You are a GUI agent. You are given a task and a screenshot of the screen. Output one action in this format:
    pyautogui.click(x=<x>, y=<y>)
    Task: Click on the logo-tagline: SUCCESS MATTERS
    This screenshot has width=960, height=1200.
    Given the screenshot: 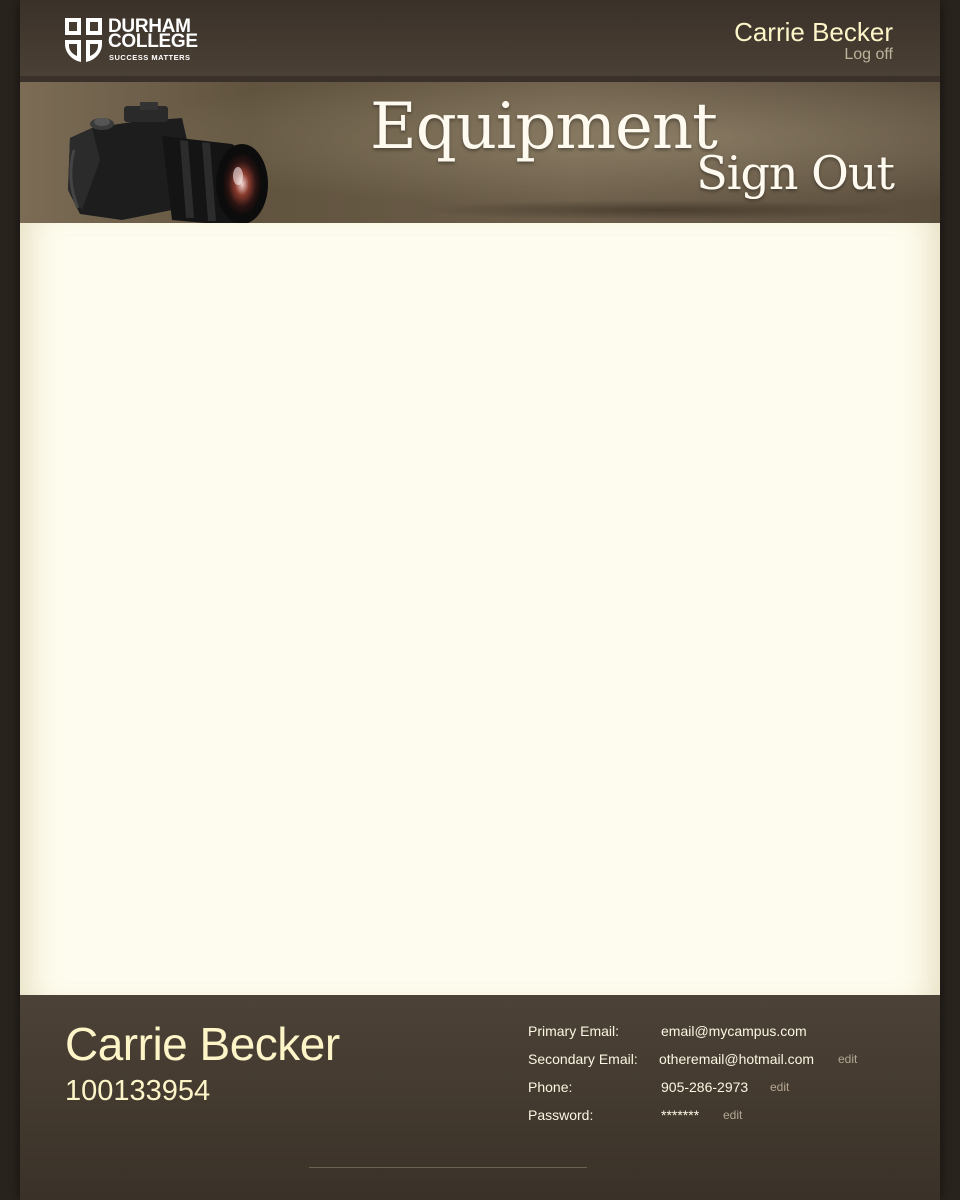 What is the action you would take?
    pyautogui.click(x=150, y=57)
    